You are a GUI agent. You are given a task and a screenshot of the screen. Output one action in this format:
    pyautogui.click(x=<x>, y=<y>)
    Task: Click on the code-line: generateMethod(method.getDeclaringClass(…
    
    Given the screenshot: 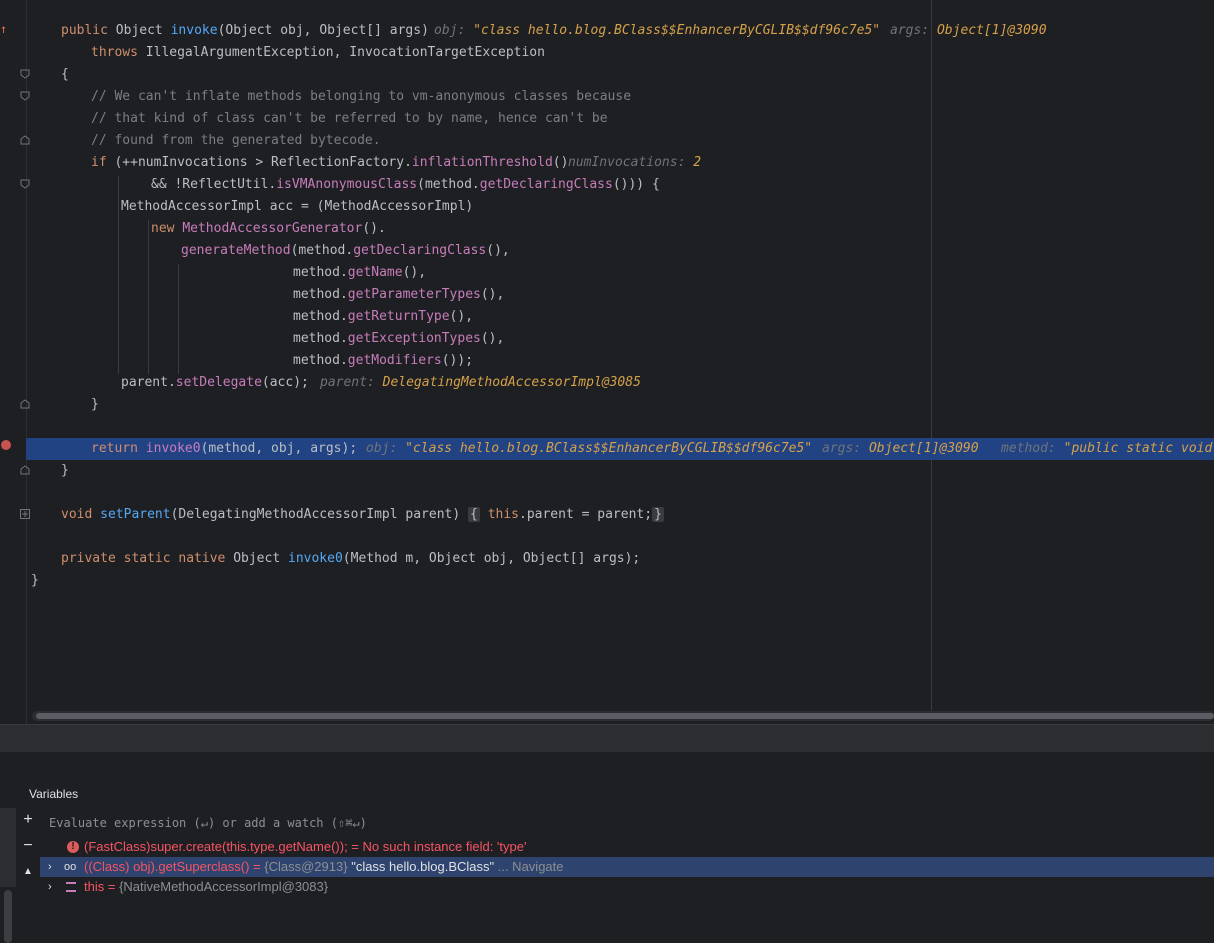 What is the action you would take?
    pyautogui.click(x=620, y=251)
    